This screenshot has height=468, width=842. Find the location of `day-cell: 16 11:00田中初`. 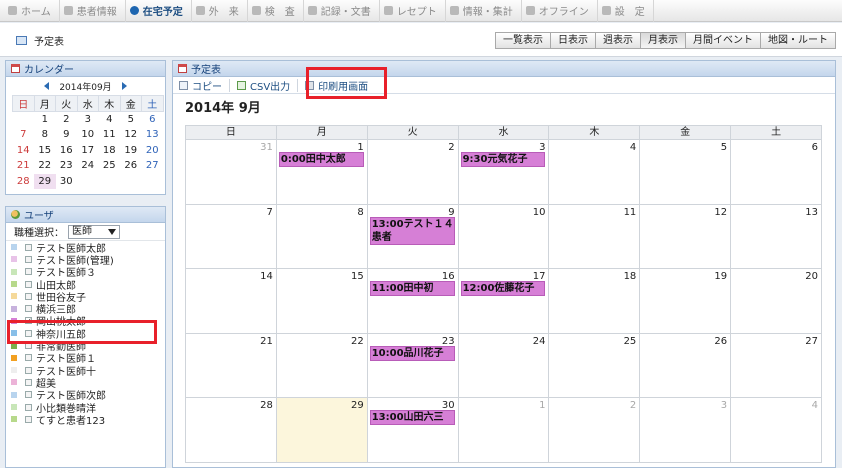

day-cell: 16 11:00田中初 is located at coordinates (413, 301).